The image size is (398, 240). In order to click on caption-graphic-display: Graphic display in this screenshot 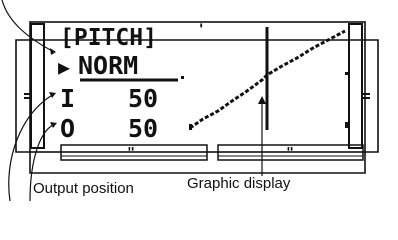, I will do `click(239, 183)`.